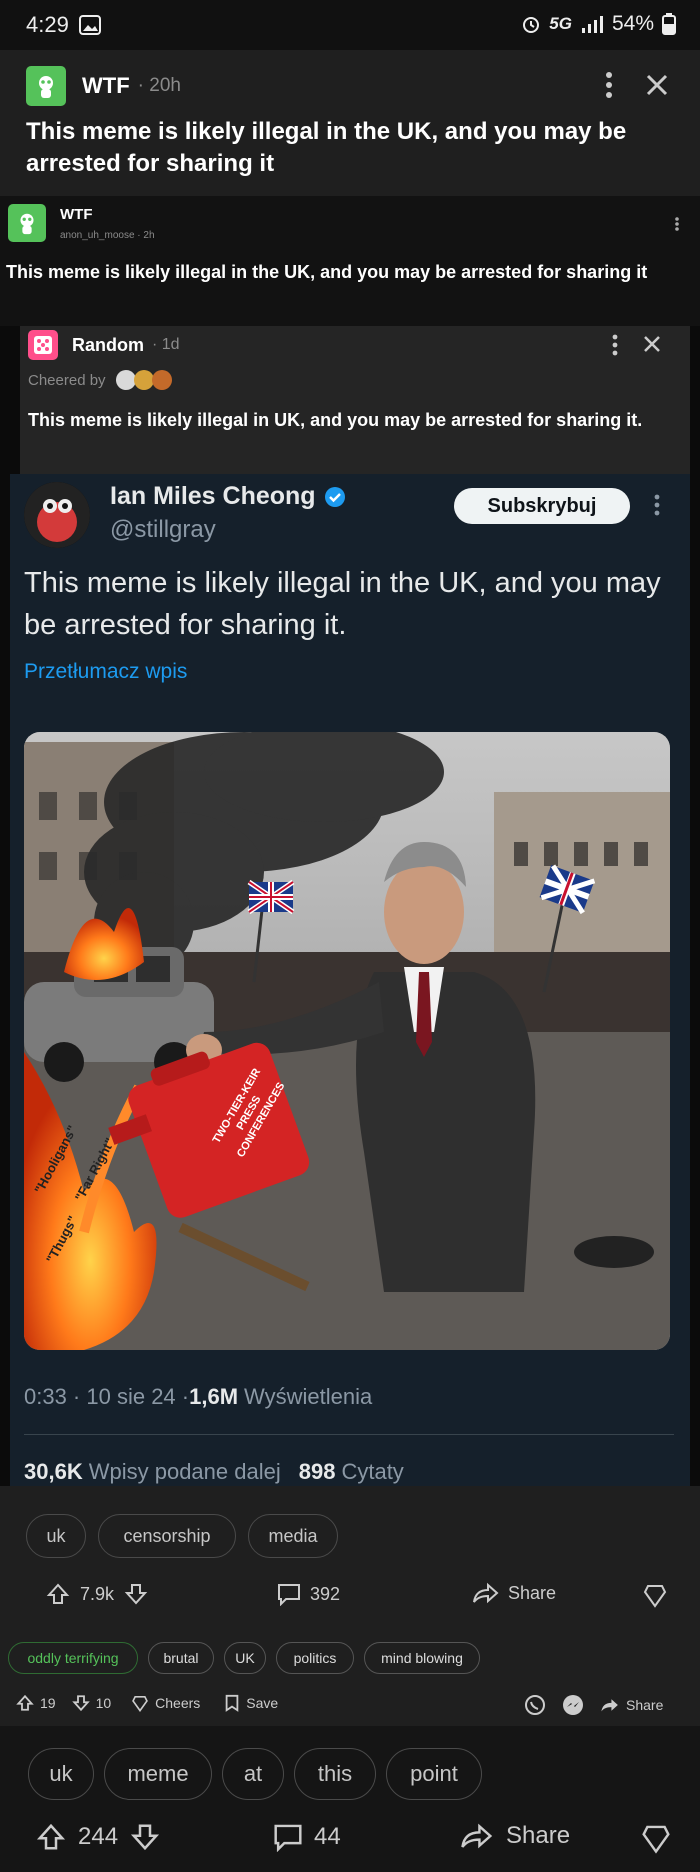 Image resolution: width=700 pixels, height=1872 pixels. What do you see at coordinates (213, 496) in the screenshot?
I see `author-name: Ian Miles Cheong` at bounding box center [213, 496].